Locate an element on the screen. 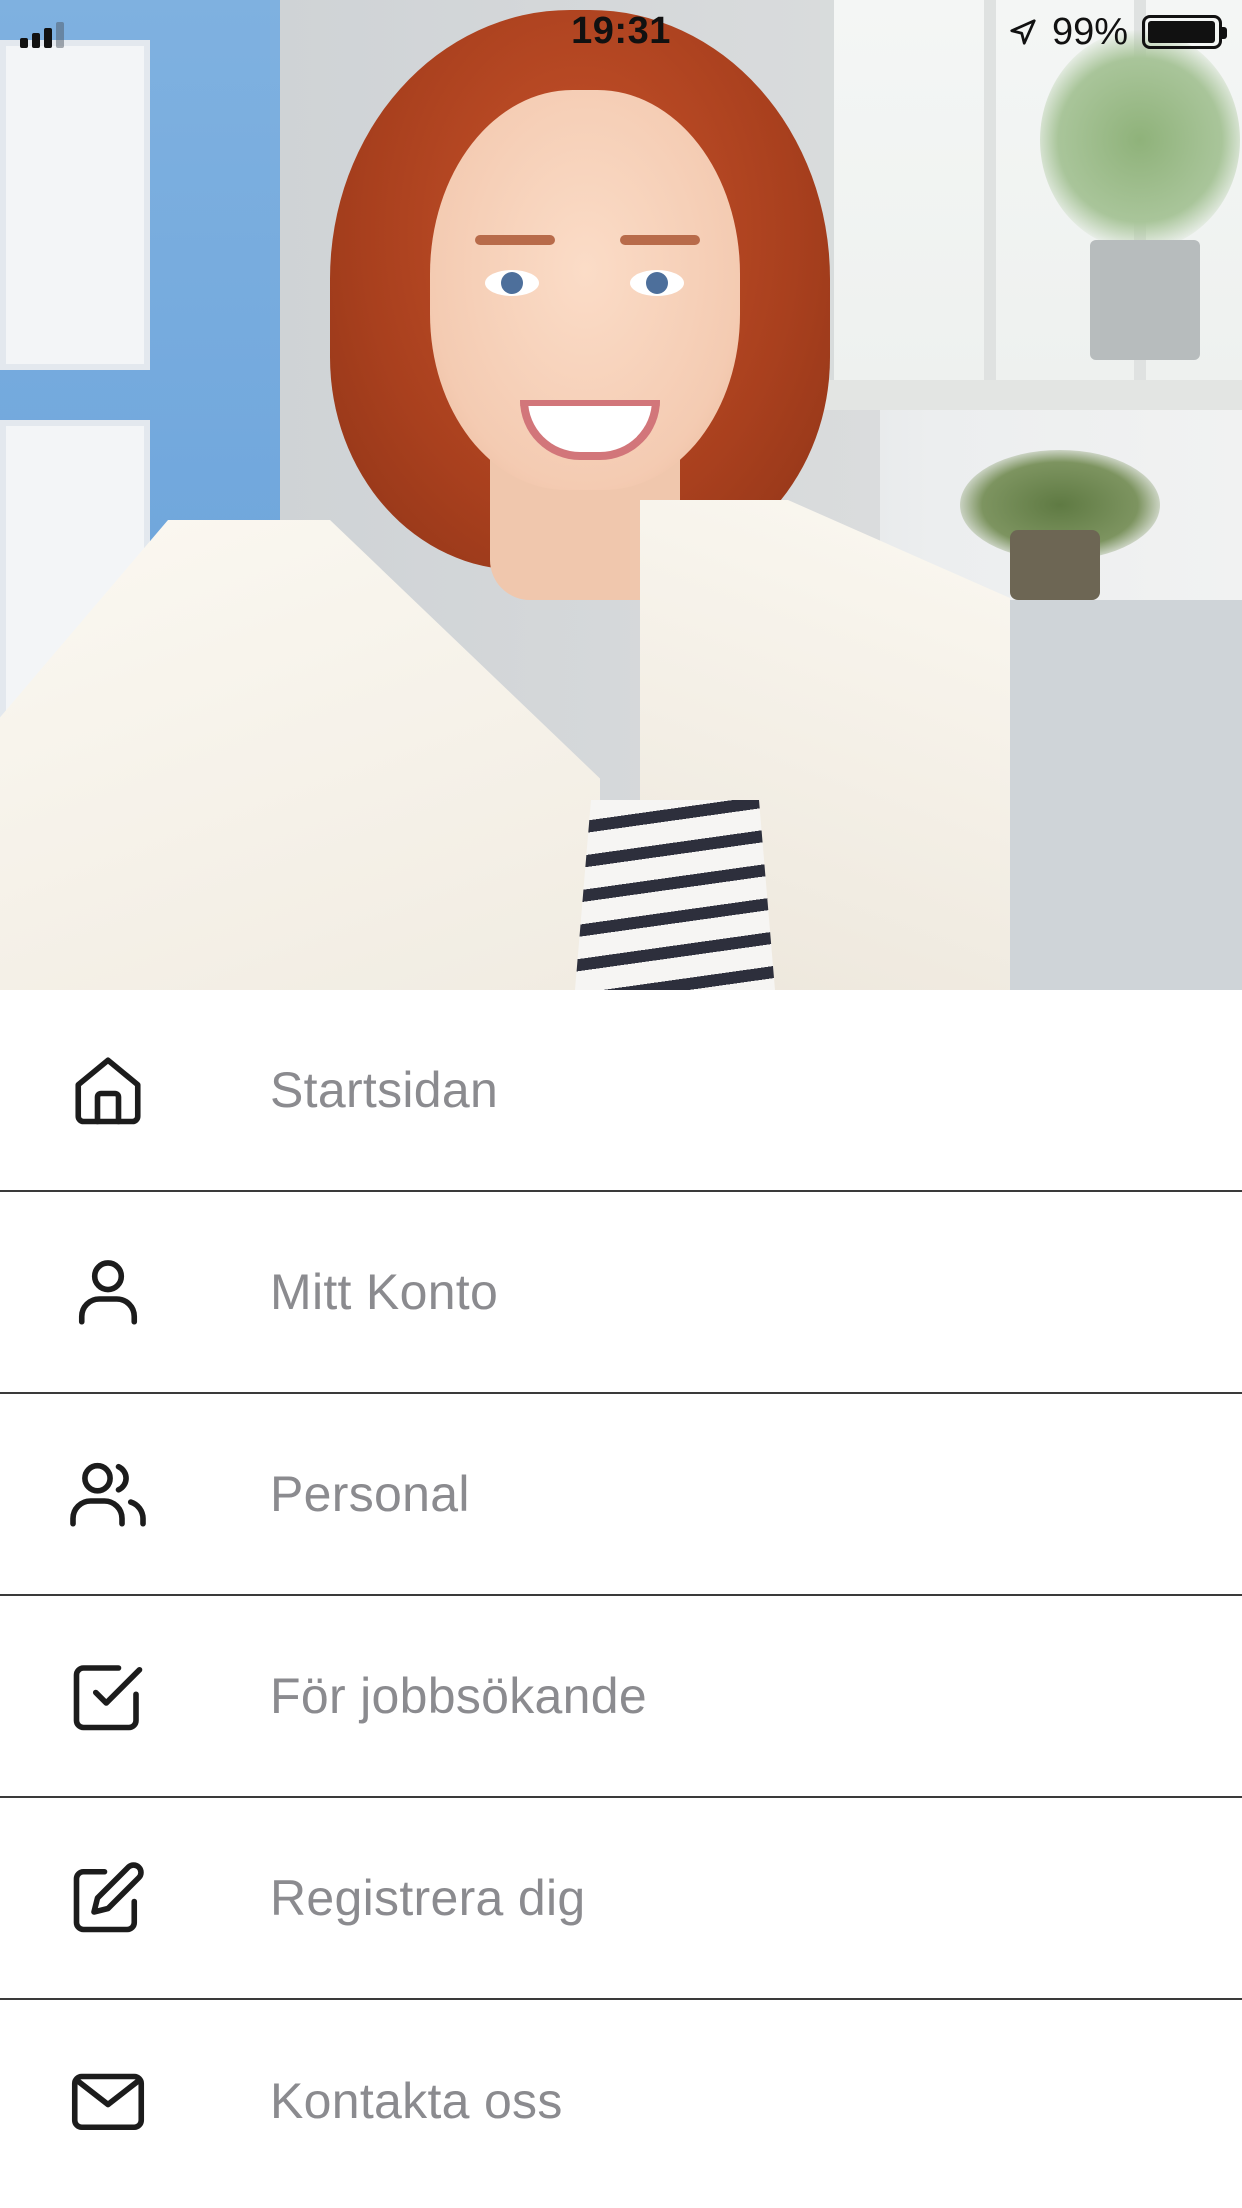 This screenshot has height=2208, width=1242. menu-item-label: Registrera dig is located at coordinates (428, 1898).